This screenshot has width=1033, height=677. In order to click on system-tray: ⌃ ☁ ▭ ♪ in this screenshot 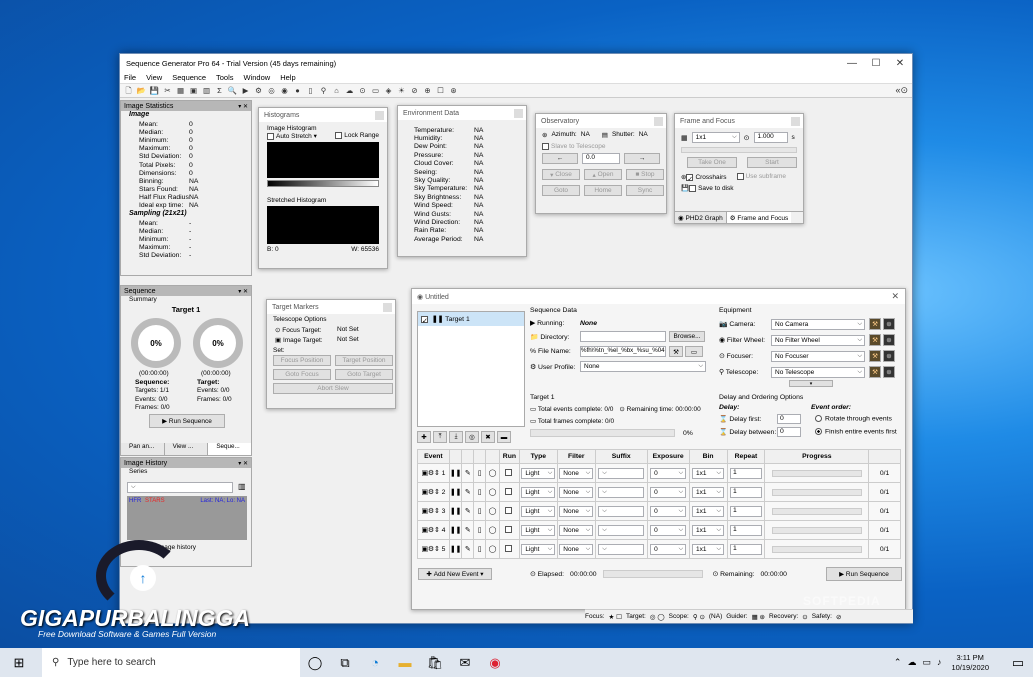, I will do `click(918, 662)`.